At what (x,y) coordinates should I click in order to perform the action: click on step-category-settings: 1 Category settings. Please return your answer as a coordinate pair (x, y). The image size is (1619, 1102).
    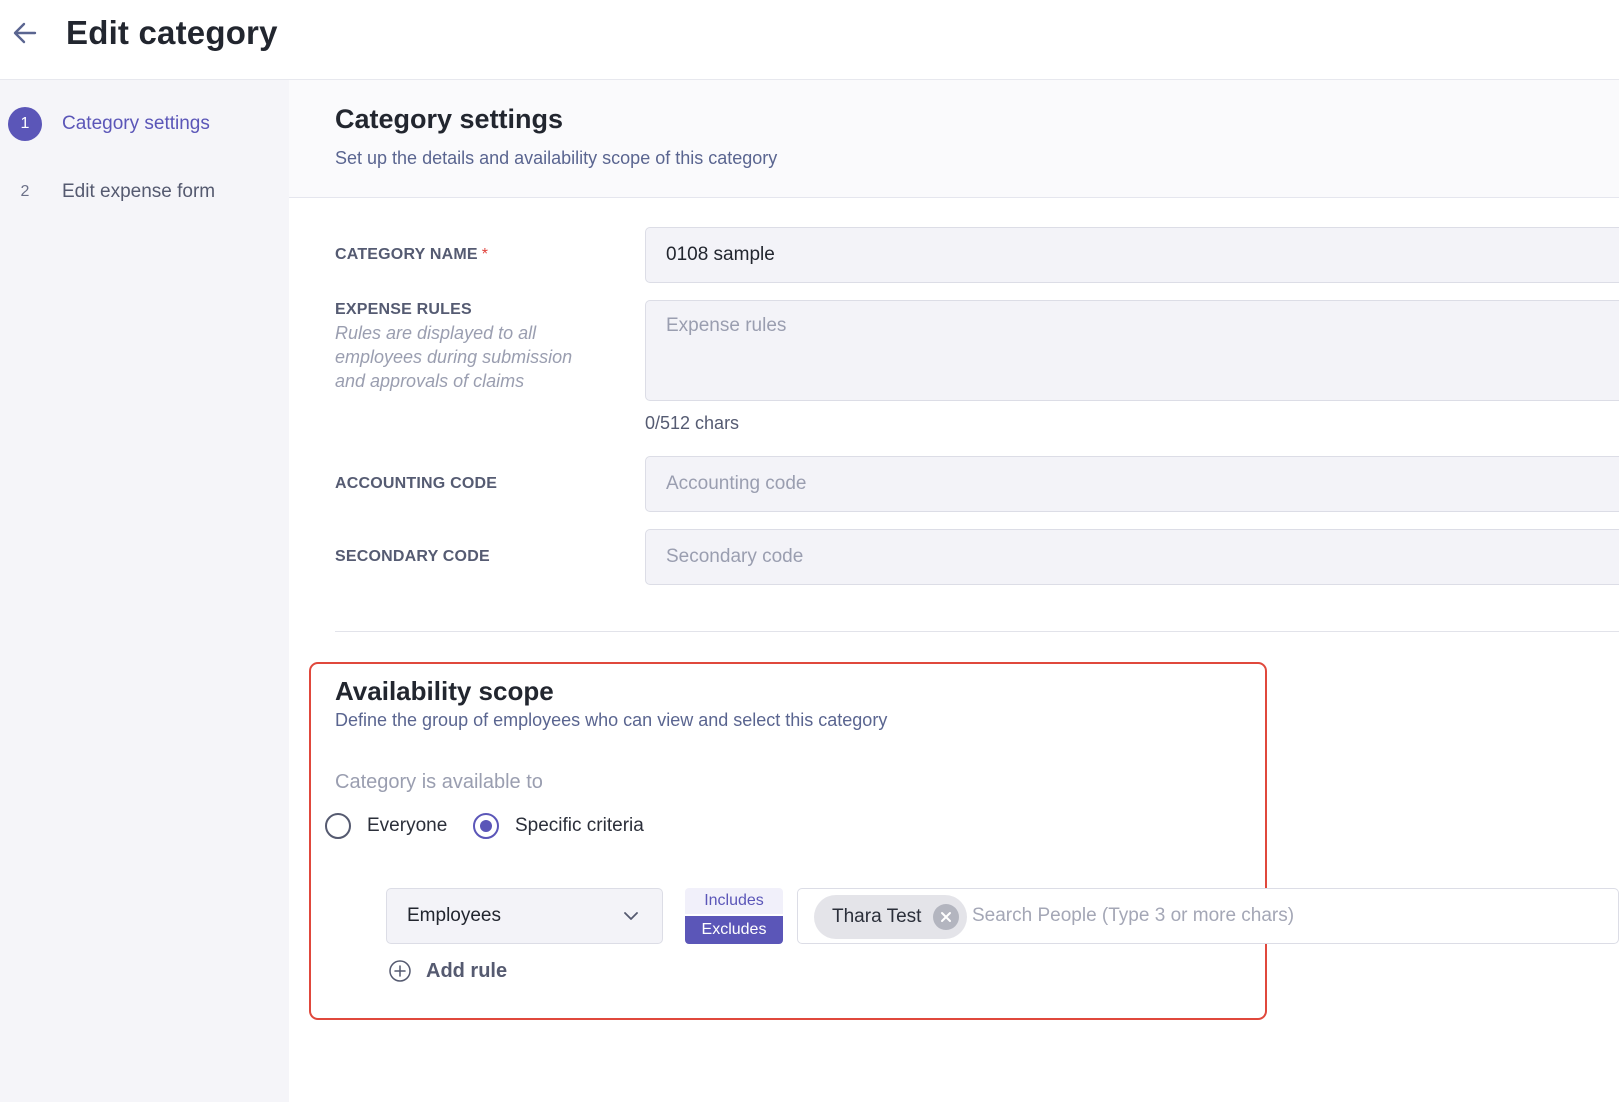
    Looking at the image, I should click on (105, 124).